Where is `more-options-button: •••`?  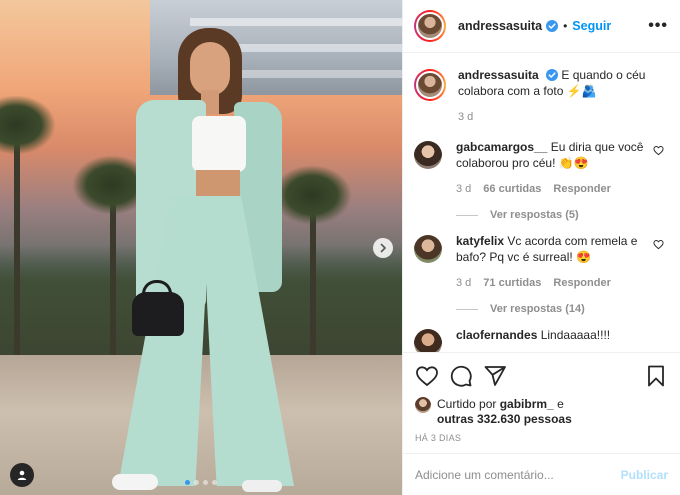 more-options-button: ••• is located at coordinates (658, 26).